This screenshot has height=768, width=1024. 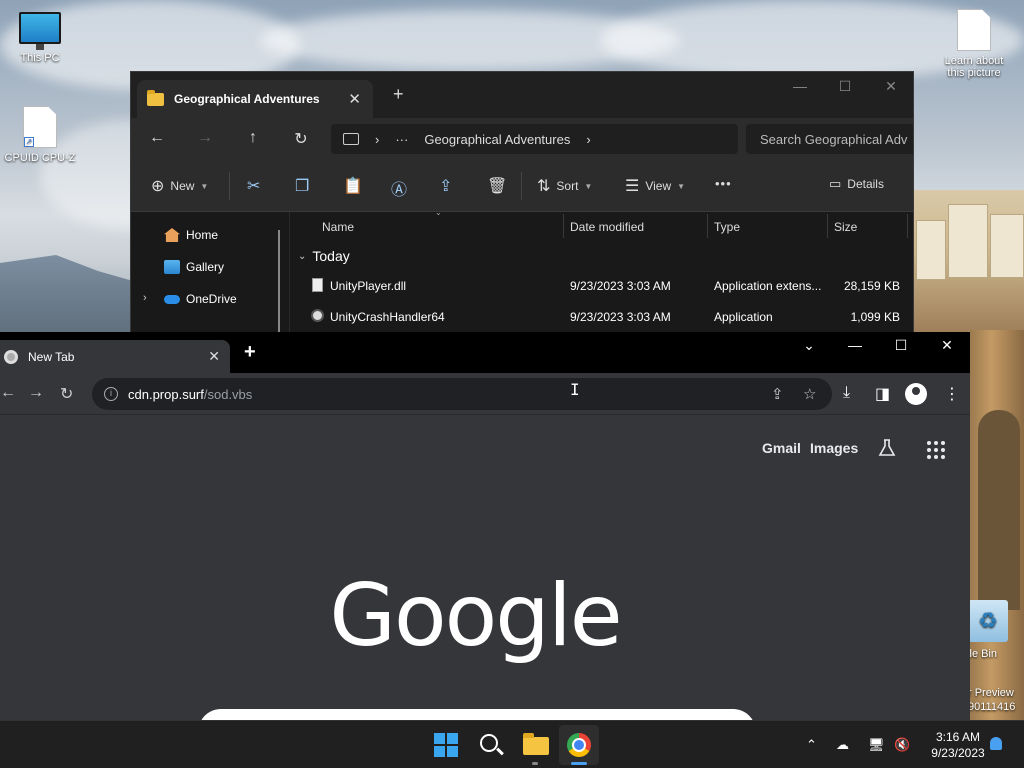 What do you see at coordinates (446, 745) in the screenshot?
I see `start-button` at bounding box center [446, 745].